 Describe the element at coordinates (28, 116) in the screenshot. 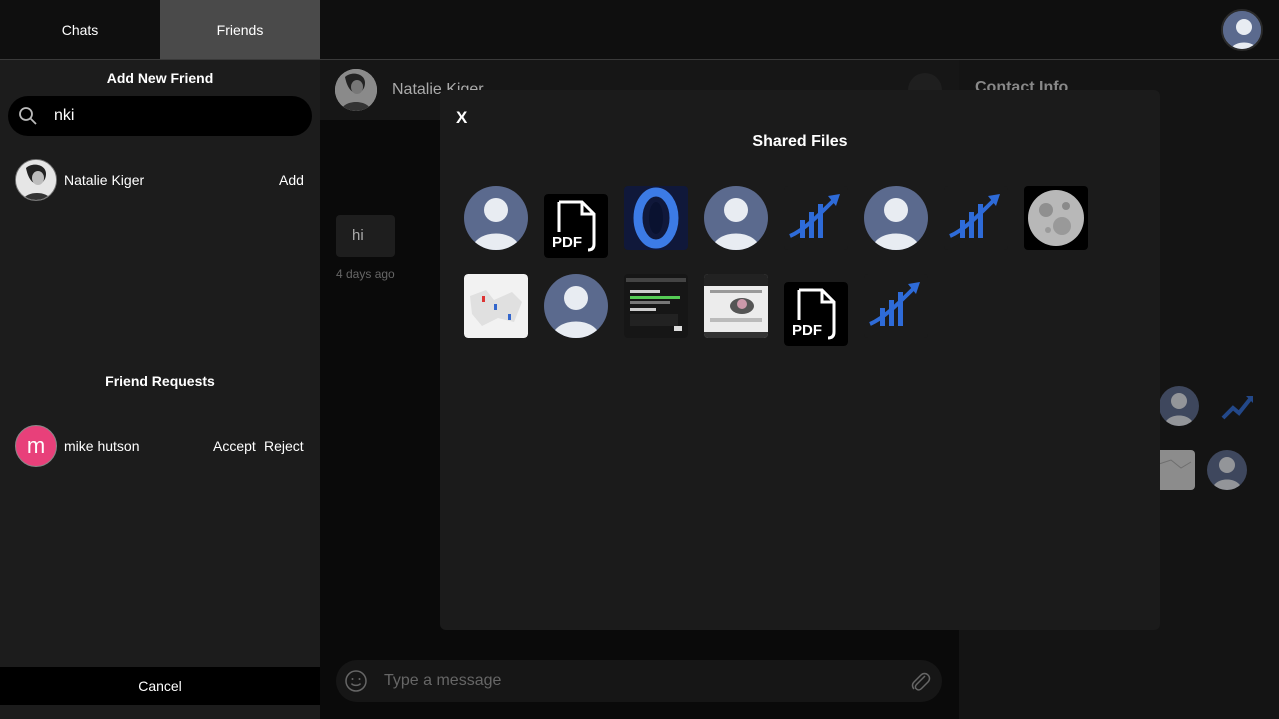

I see `search-icon` at that location.